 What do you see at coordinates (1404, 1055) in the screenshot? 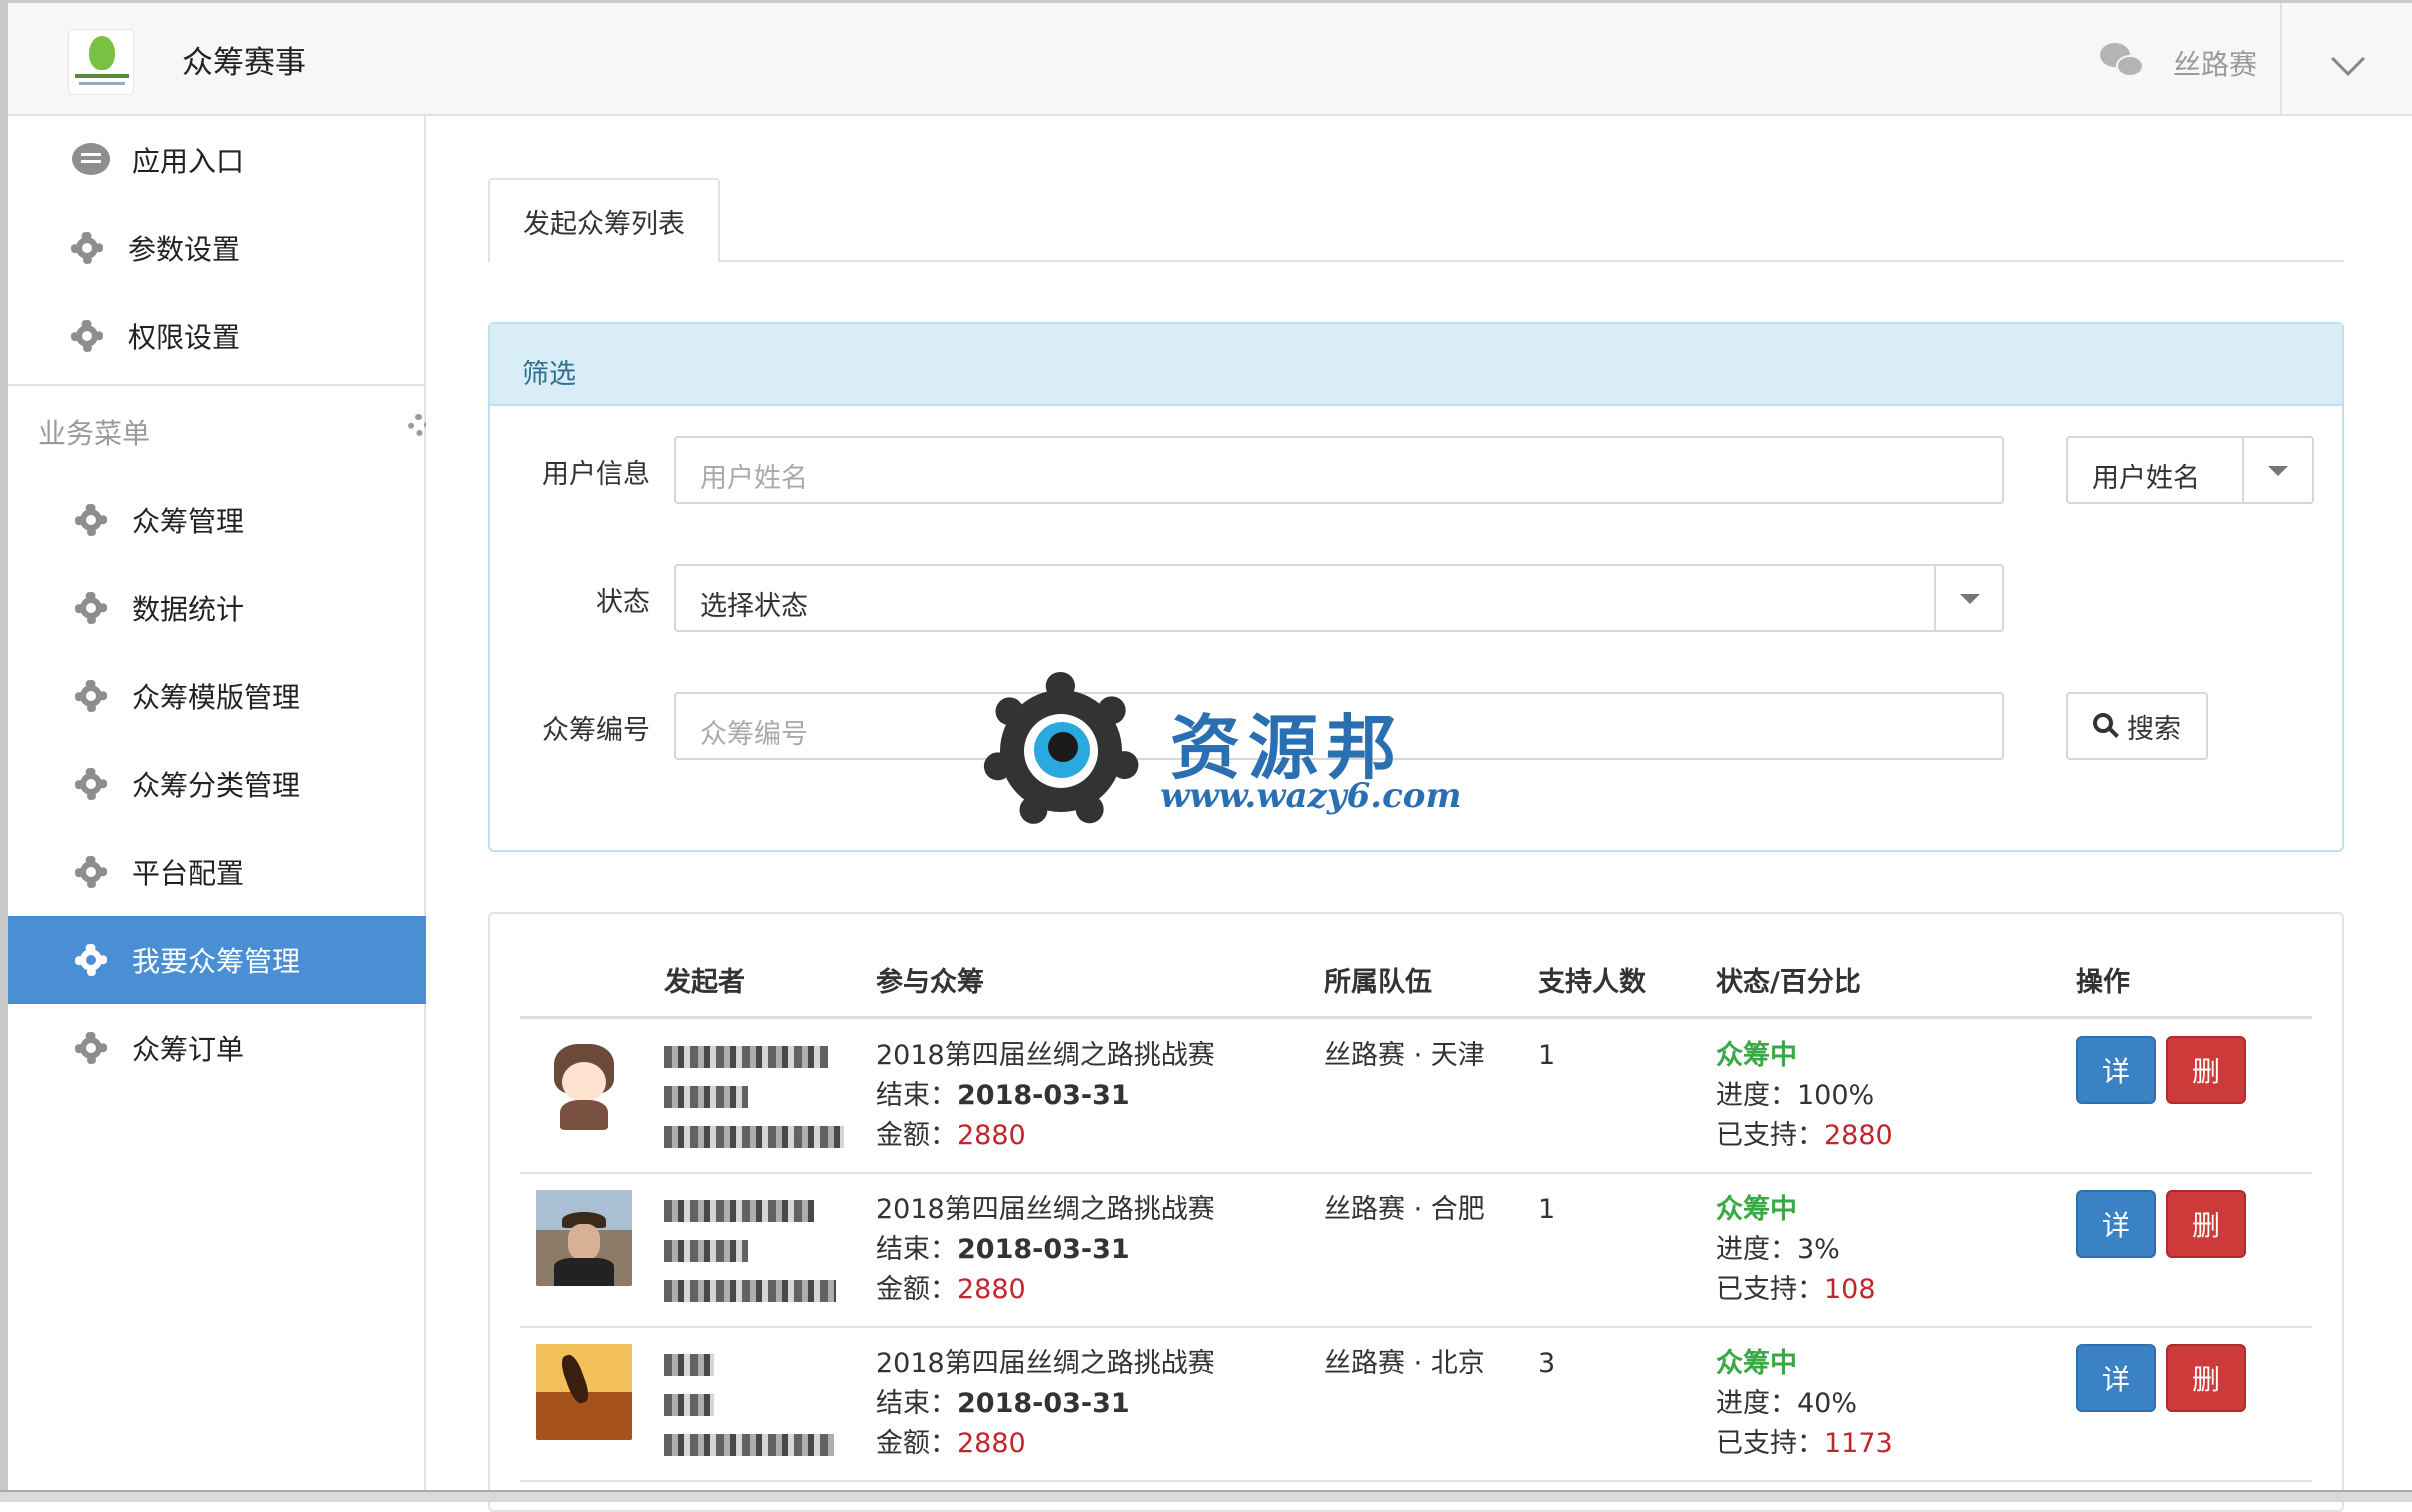
I see `team-name: 丝路赛 · 天津` at bounding box center [1404, 1055].